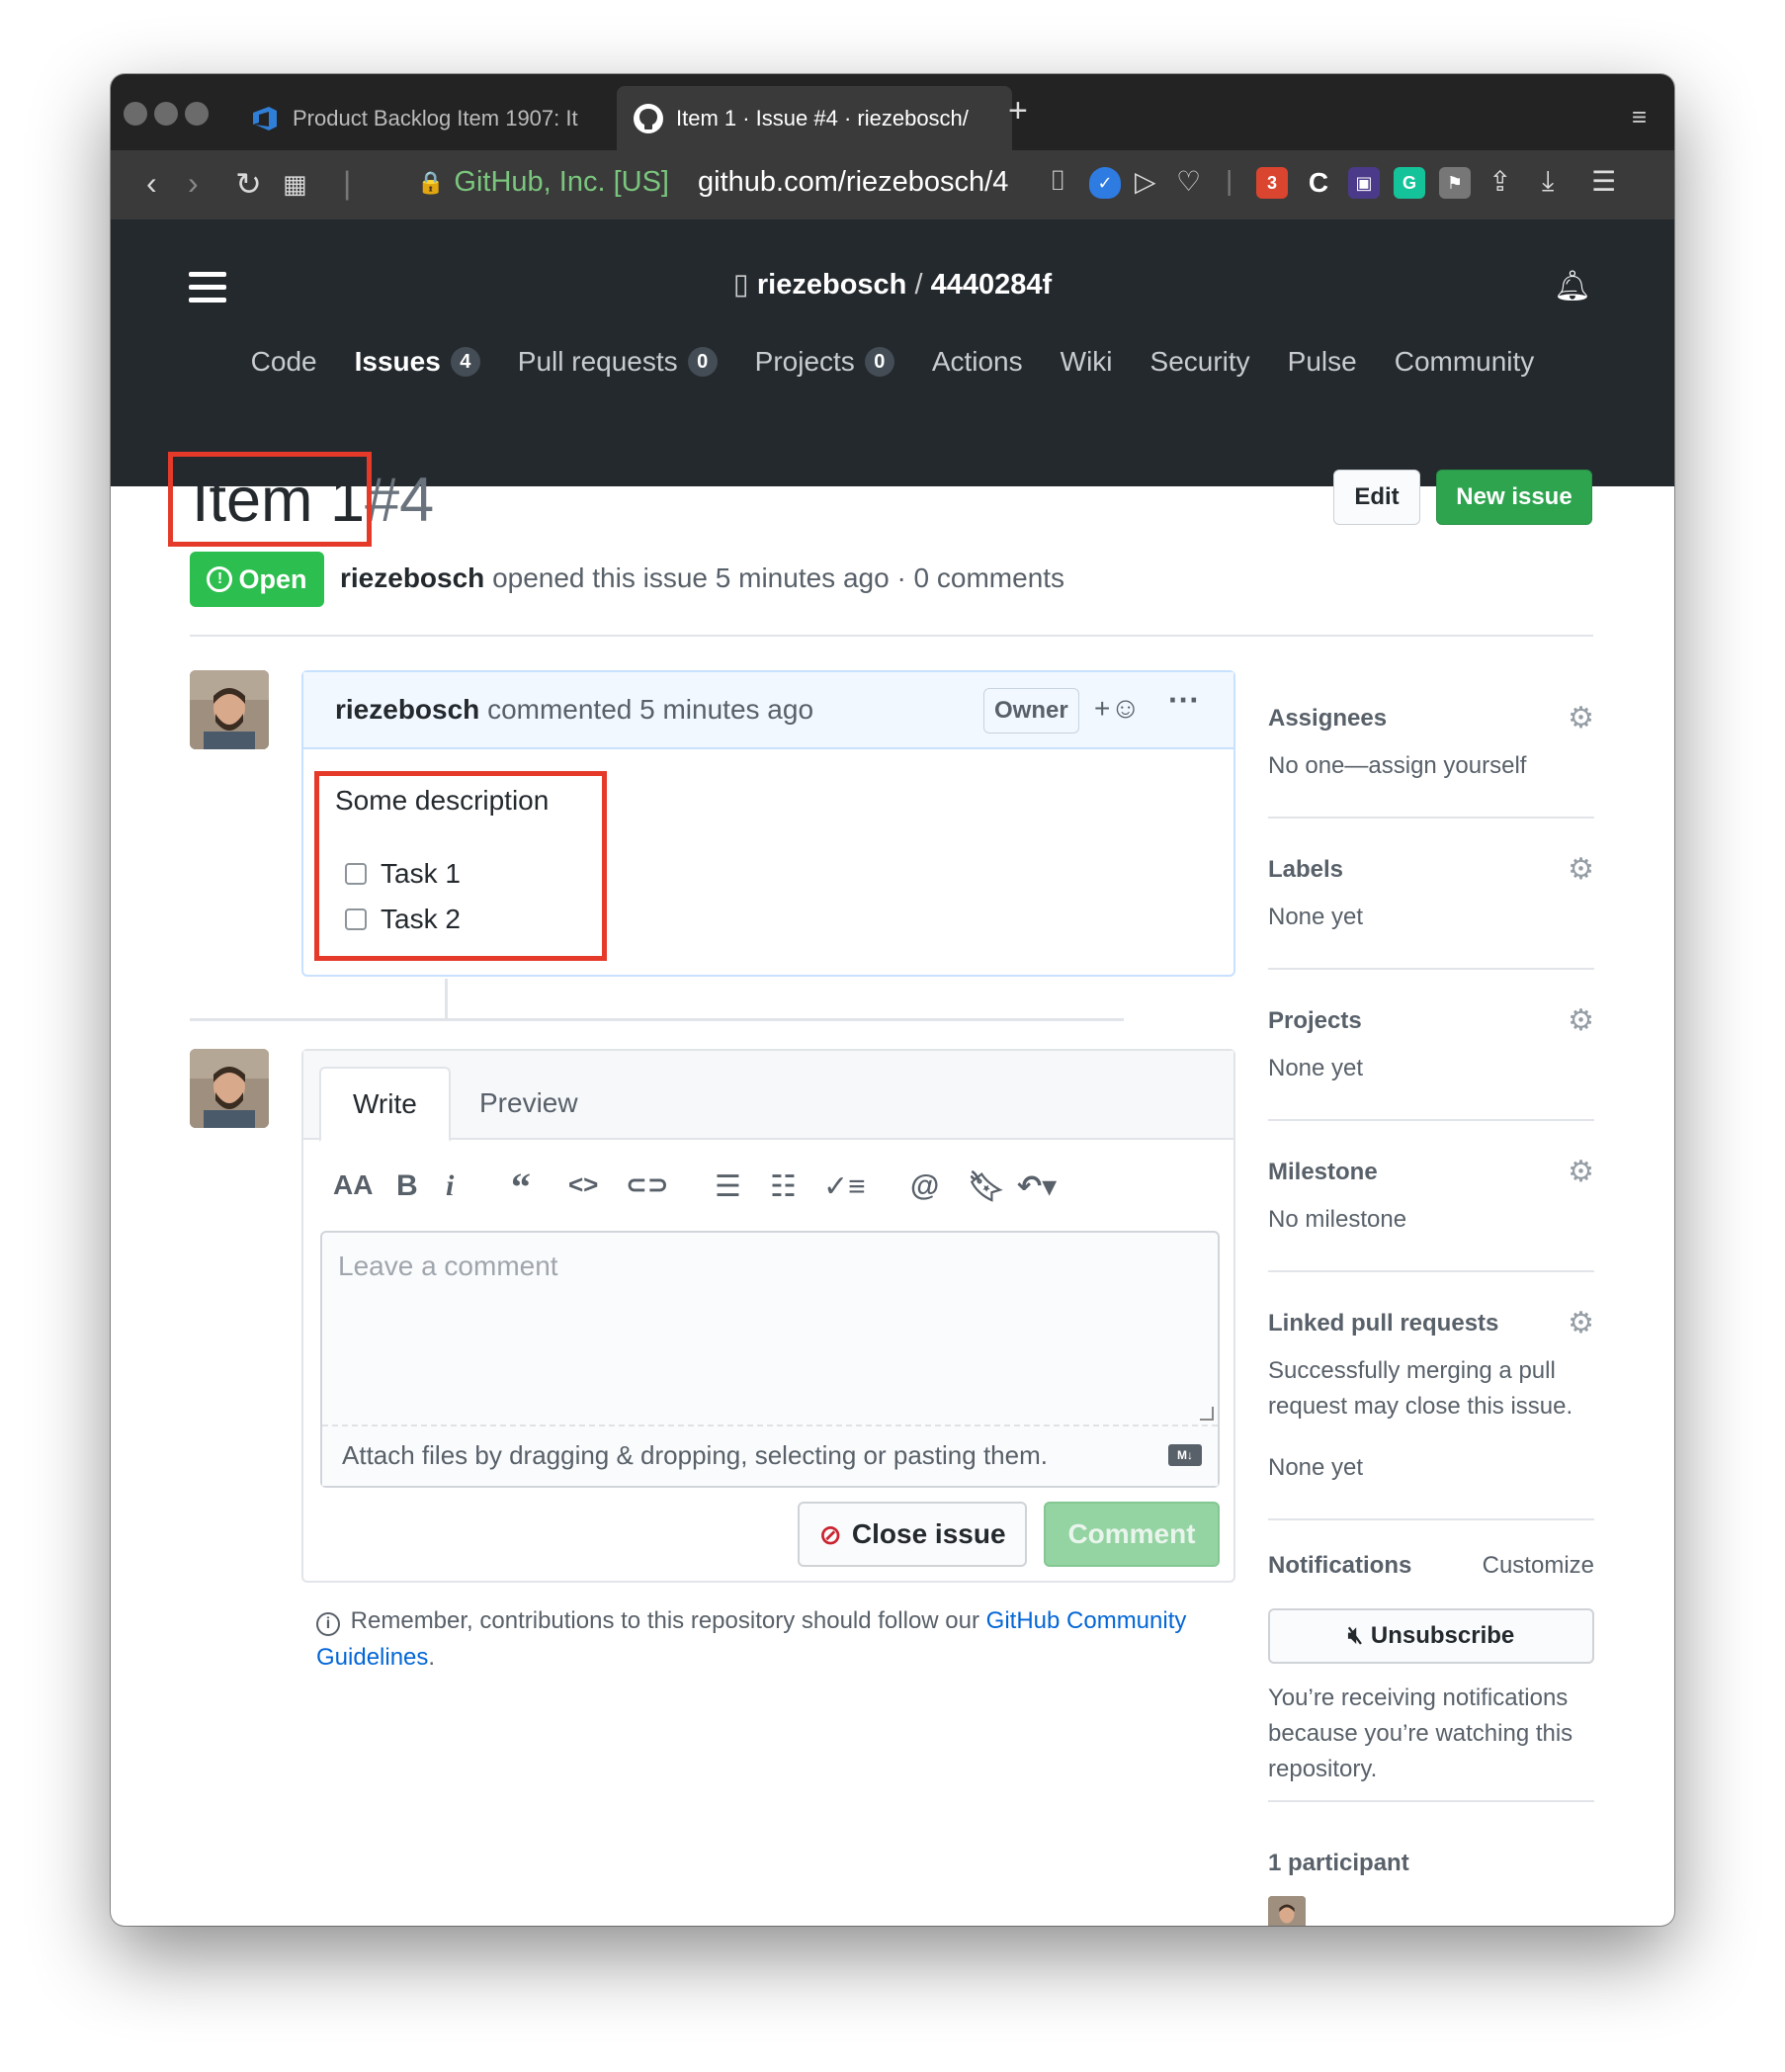  Describe the element at coordinates (1455, 183) in the screenshot. I see `flag-extension-icon: ⚑` at that location.